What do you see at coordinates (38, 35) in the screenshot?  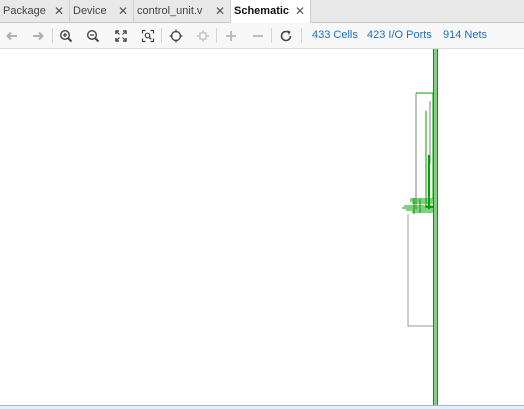 I see `forward-arrow-icon` at bounding box center [38, 35].